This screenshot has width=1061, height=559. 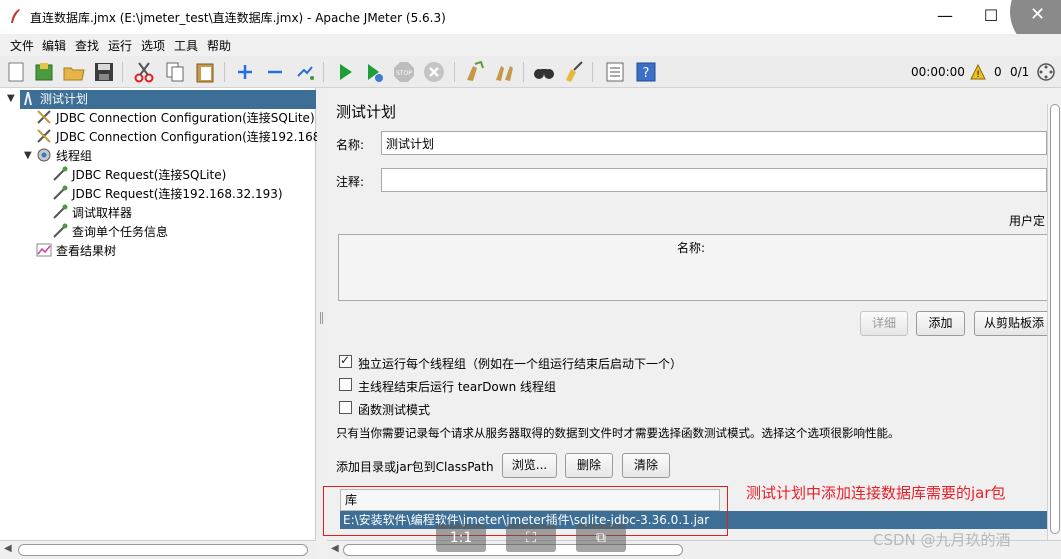 I want to click on tree-item-label: 查看结果树, so click(x=86, y=251).